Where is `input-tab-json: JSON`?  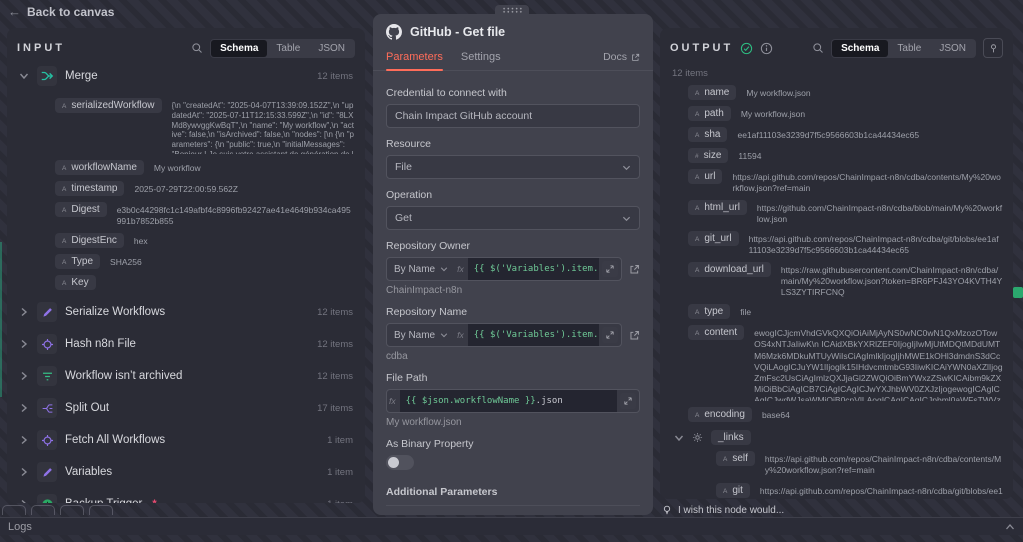
input-tab-json: JSON is located at coordinates (331, 48).